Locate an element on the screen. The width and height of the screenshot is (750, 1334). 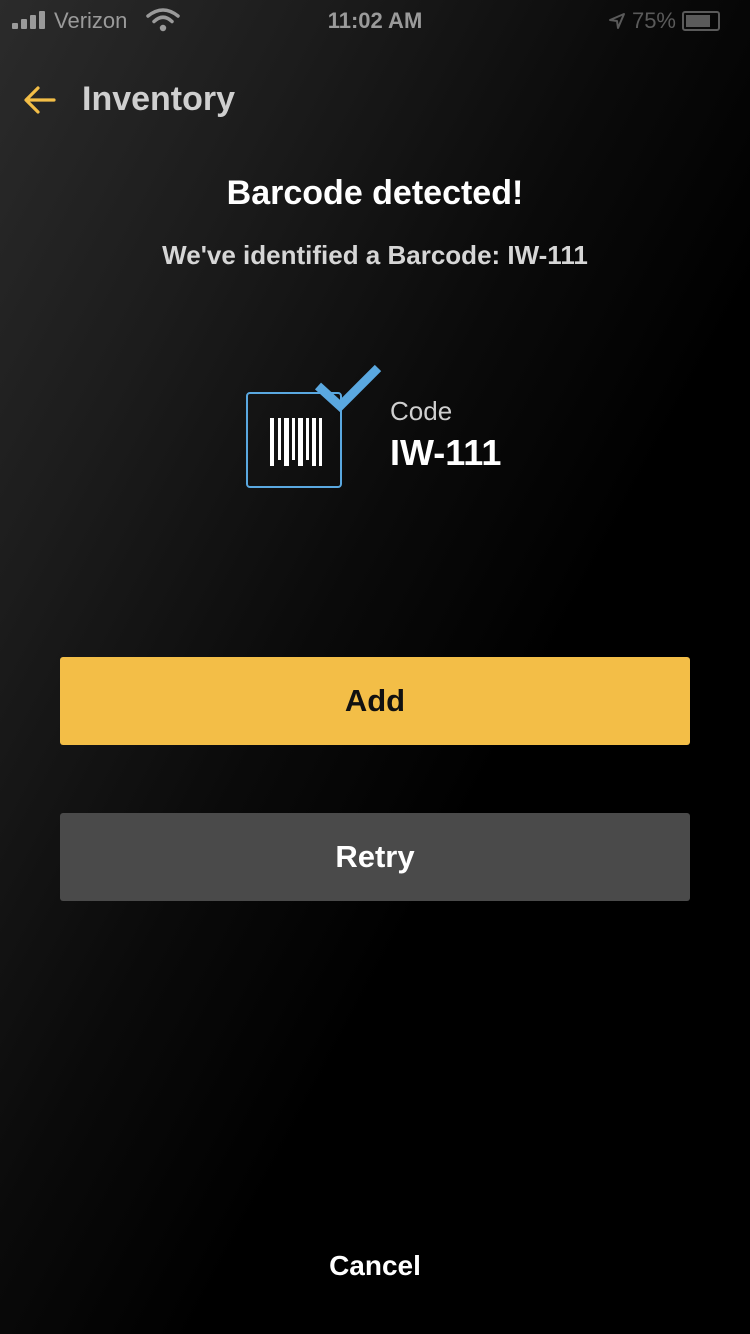
status-right: 75% is located at coordinates (664, 21).